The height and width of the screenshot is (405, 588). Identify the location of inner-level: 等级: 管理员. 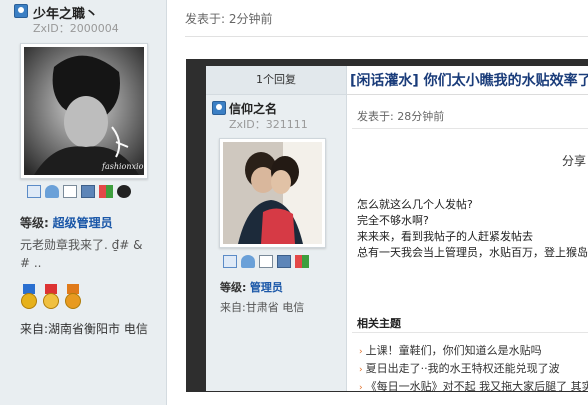
(251, 287).